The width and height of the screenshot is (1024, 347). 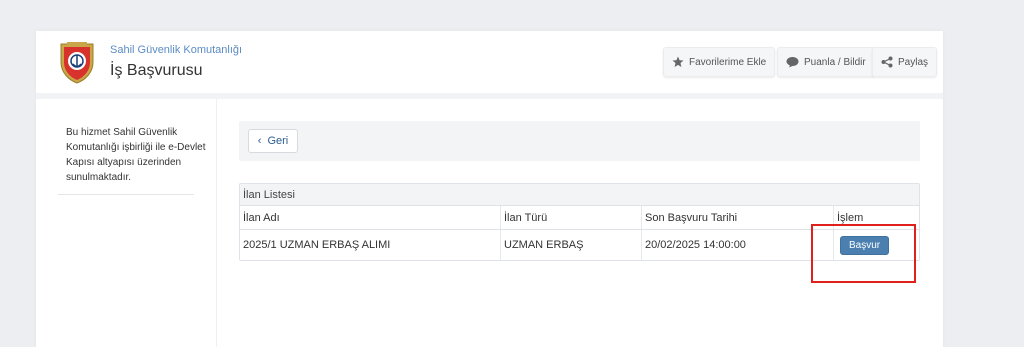 I want to click on agency-name: Sahil Güvenlik Komutanlığı, so click(x=176, y=50).